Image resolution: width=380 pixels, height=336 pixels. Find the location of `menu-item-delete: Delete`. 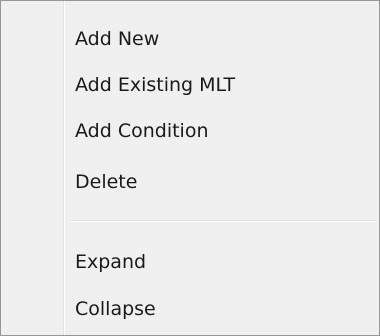

menu-item-delete: Delete is located at coordinates (190, 182).